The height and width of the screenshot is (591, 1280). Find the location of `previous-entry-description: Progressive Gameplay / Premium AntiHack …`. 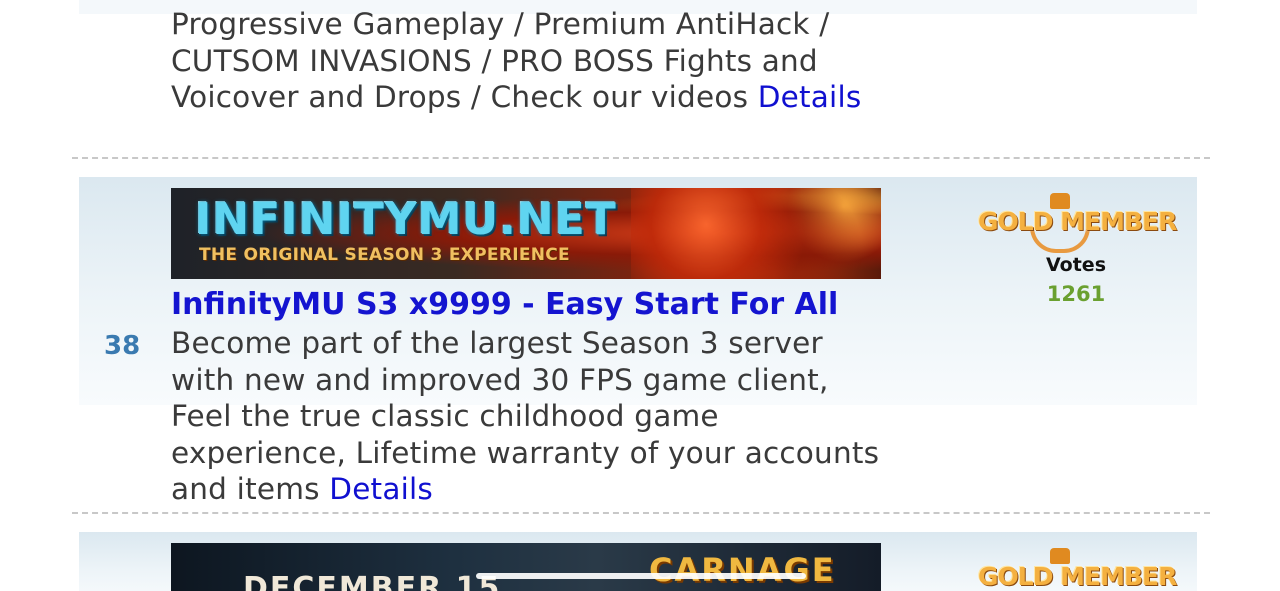

previous-entry-description: Progressive Gameplay / Premium AntiHack … is located at coordinates (531, 61).